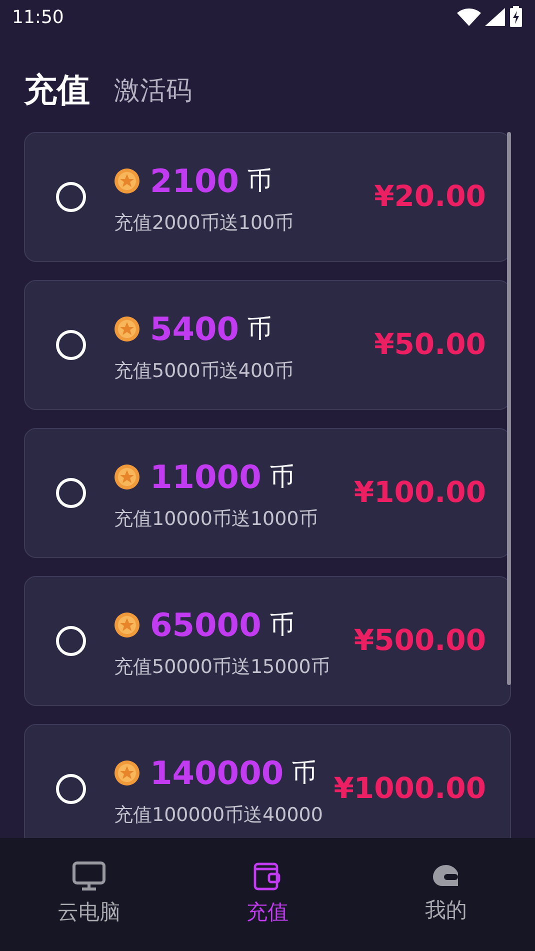  What do you see at coordinates (195, 180) in the screenshot?
I see `coin-amount: 2100` at bounding box center [195, 180].